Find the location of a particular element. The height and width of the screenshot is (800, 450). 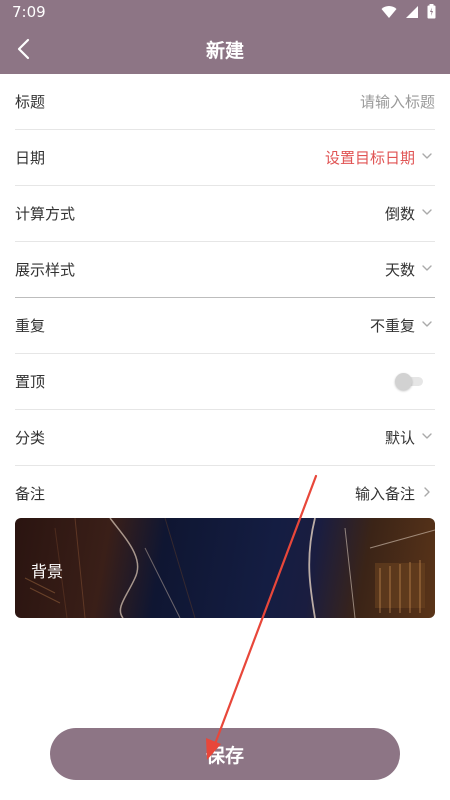

note-label: 备注 is located at coordinates (30, 494).